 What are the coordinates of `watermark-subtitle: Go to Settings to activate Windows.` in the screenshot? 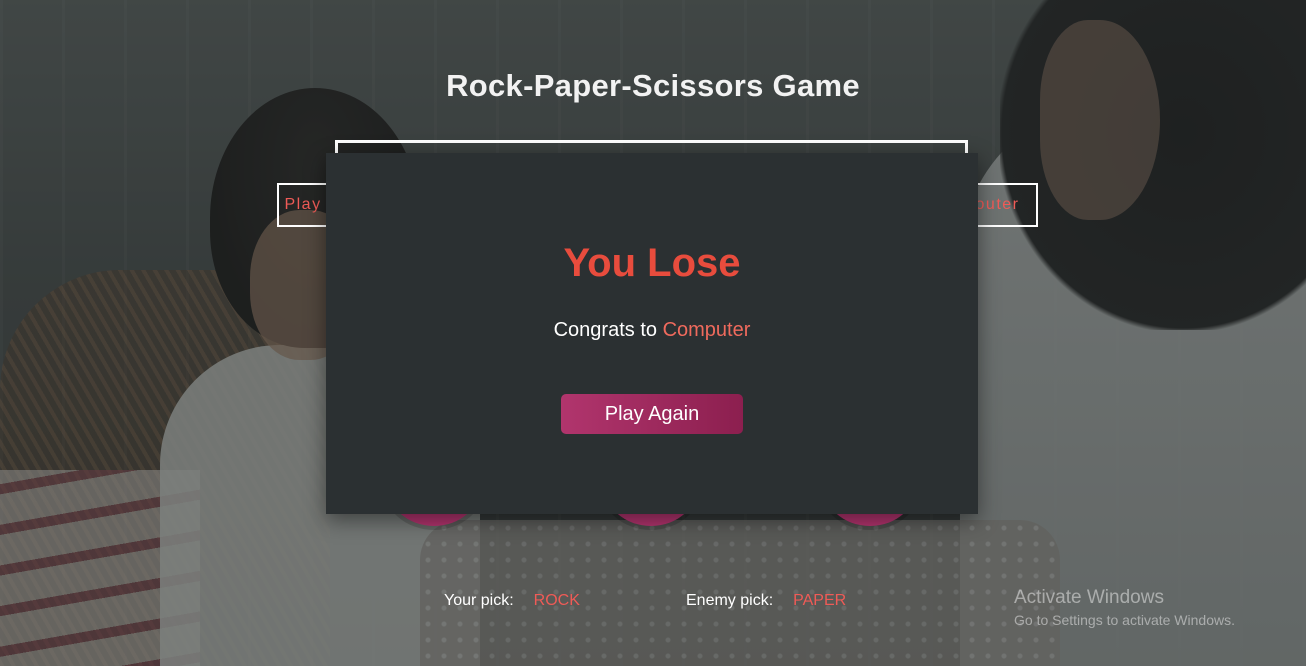 It's located at (1124, 620).